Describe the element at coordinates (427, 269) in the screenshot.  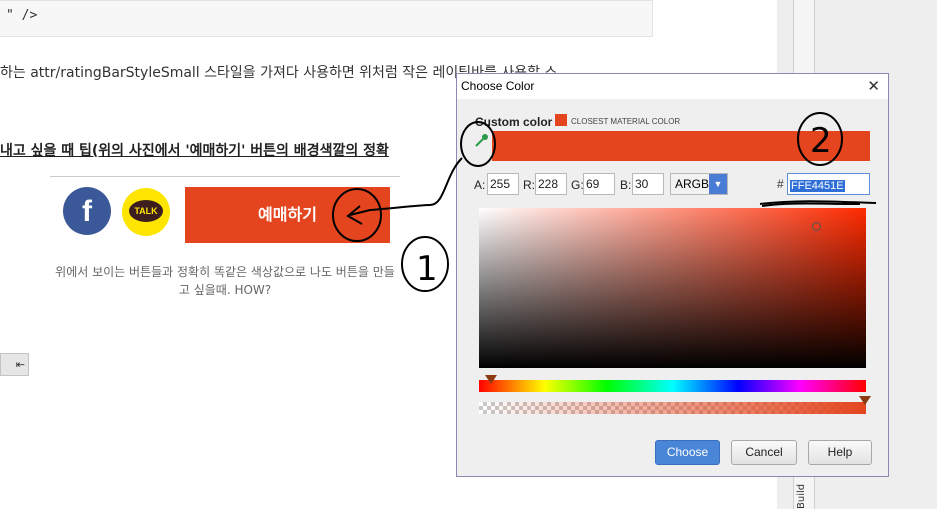
I see `number-1-label: 1` at that location.